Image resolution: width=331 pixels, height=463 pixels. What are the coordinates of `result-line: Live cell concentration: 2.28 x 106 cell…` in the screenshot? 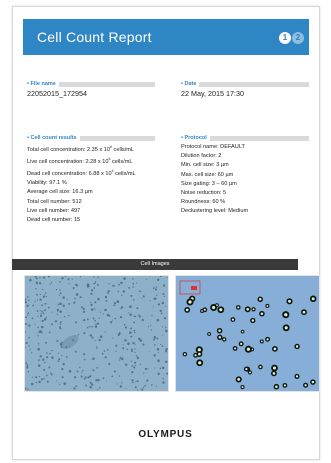 It's located at (80, 161).